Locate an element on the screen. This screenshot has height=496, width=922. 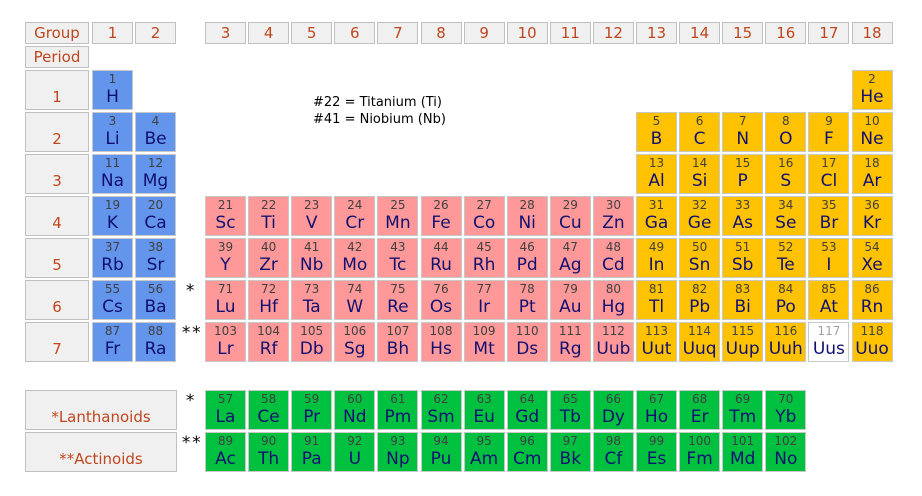
element-pt: 78 Pt is located at coordinates (527, 300).